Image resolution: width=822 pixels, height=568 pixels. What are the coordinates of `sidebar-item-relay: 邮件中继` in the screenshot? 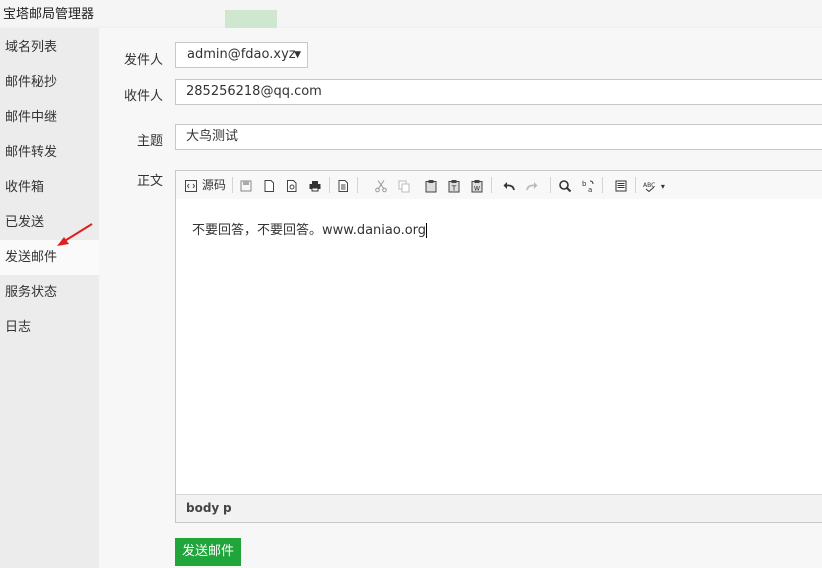 It's located at (49, 117).